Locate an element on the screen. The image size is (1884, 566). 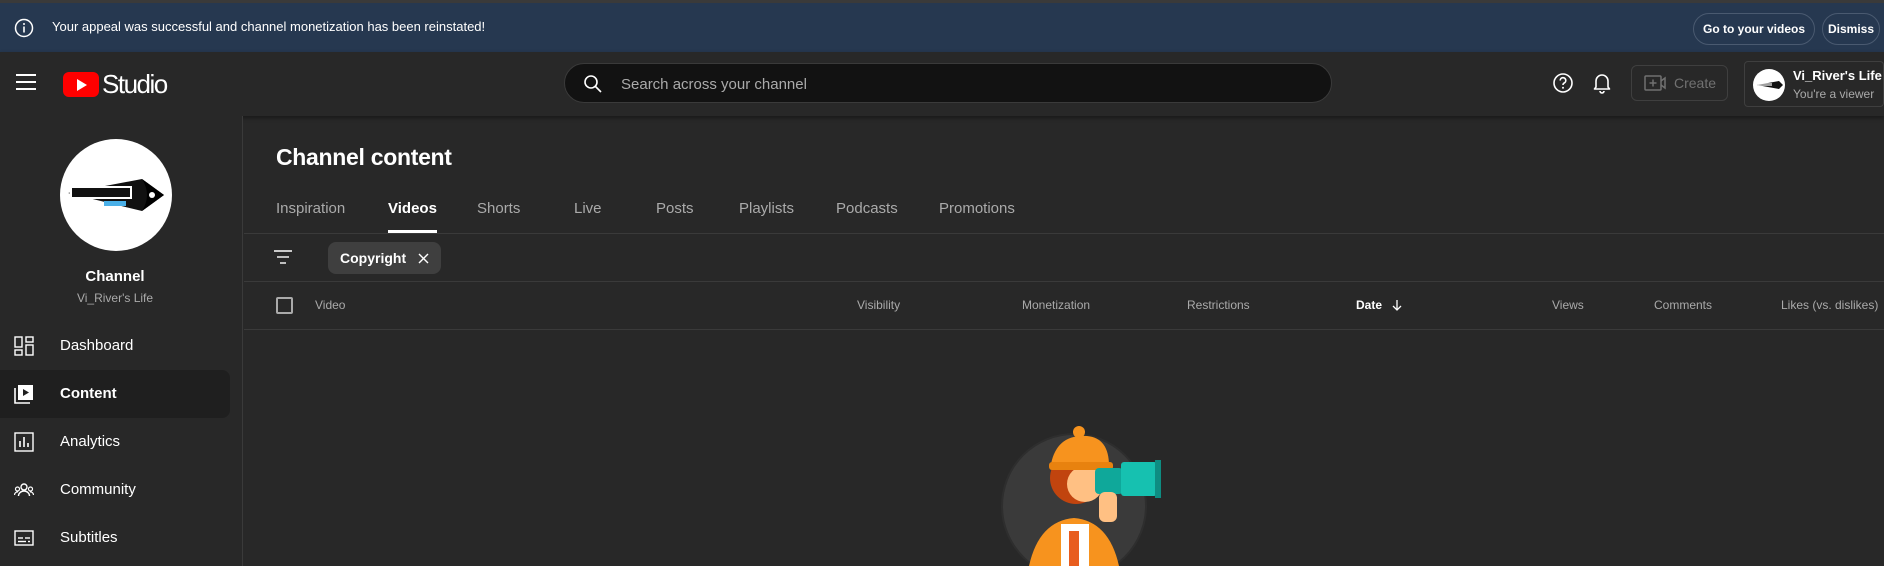
info-icon is located at coordinates (24, 28).